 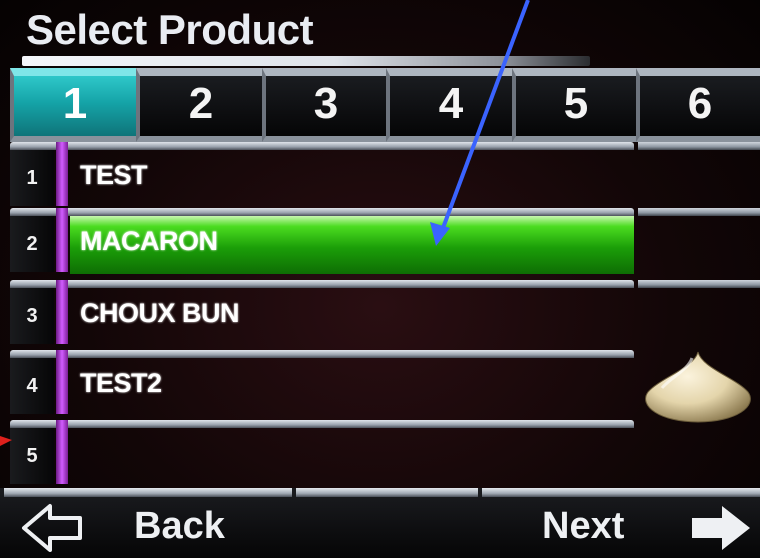 What do you see at coordinates (160, 313) in the screenshot?
I see `product-name: CHOUX BUN` at bounding box center [160, 313].